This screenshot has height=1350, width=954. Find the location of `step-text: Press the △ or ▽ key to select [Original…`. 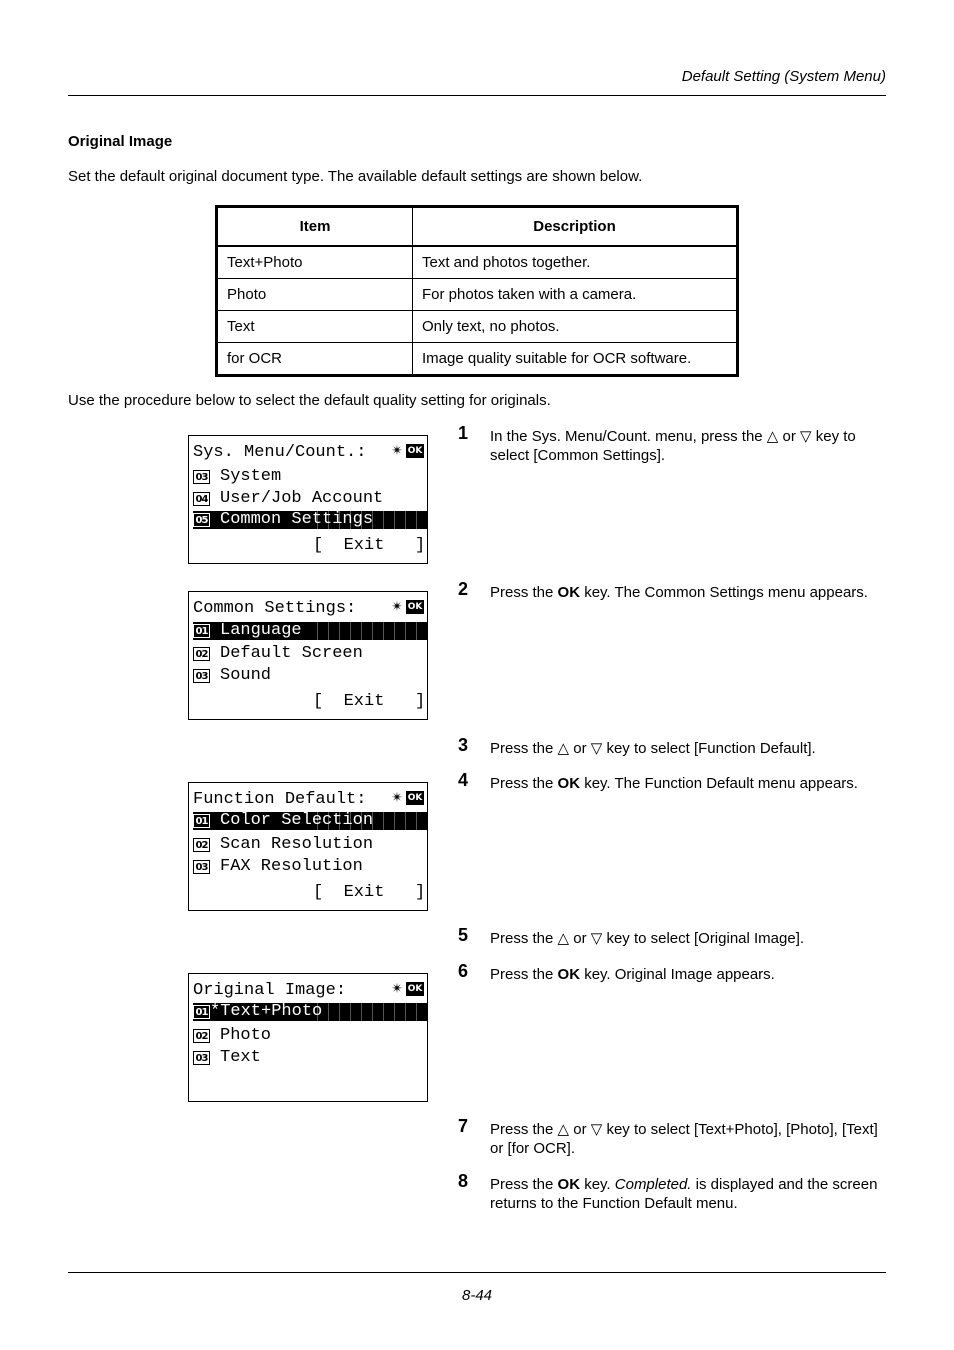

step-text: Press the △ or ▽ key to select [Original… is located at coordinates (647, 938).